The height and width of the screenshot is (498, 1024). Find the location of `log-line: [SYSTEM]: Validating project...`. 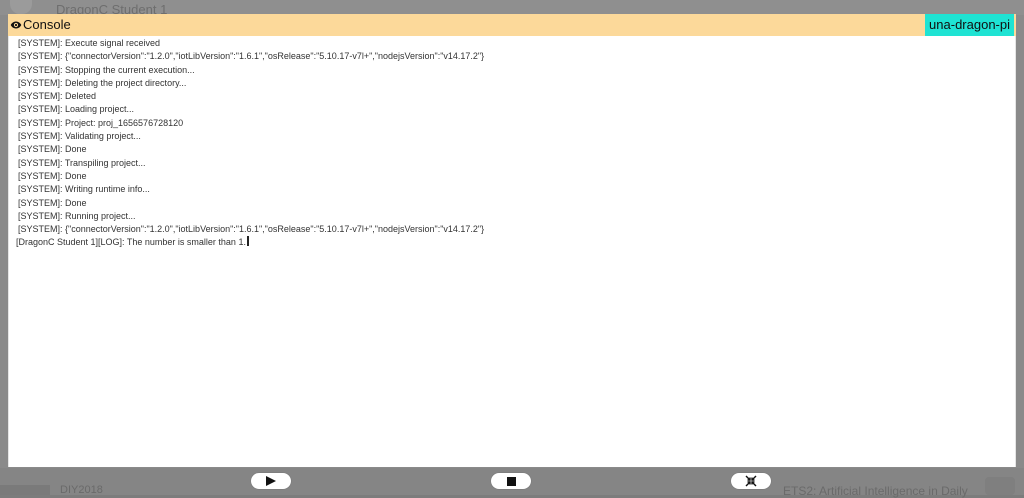

log-line: [SYSTEM]: Validating project... is located at coordinates (79, 136).